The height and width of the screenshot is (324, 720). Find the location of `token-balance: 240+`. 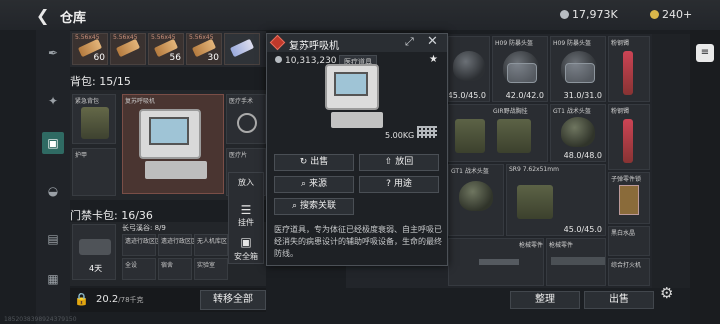

token-balance: 240+ is located at coordinates (671, 14).